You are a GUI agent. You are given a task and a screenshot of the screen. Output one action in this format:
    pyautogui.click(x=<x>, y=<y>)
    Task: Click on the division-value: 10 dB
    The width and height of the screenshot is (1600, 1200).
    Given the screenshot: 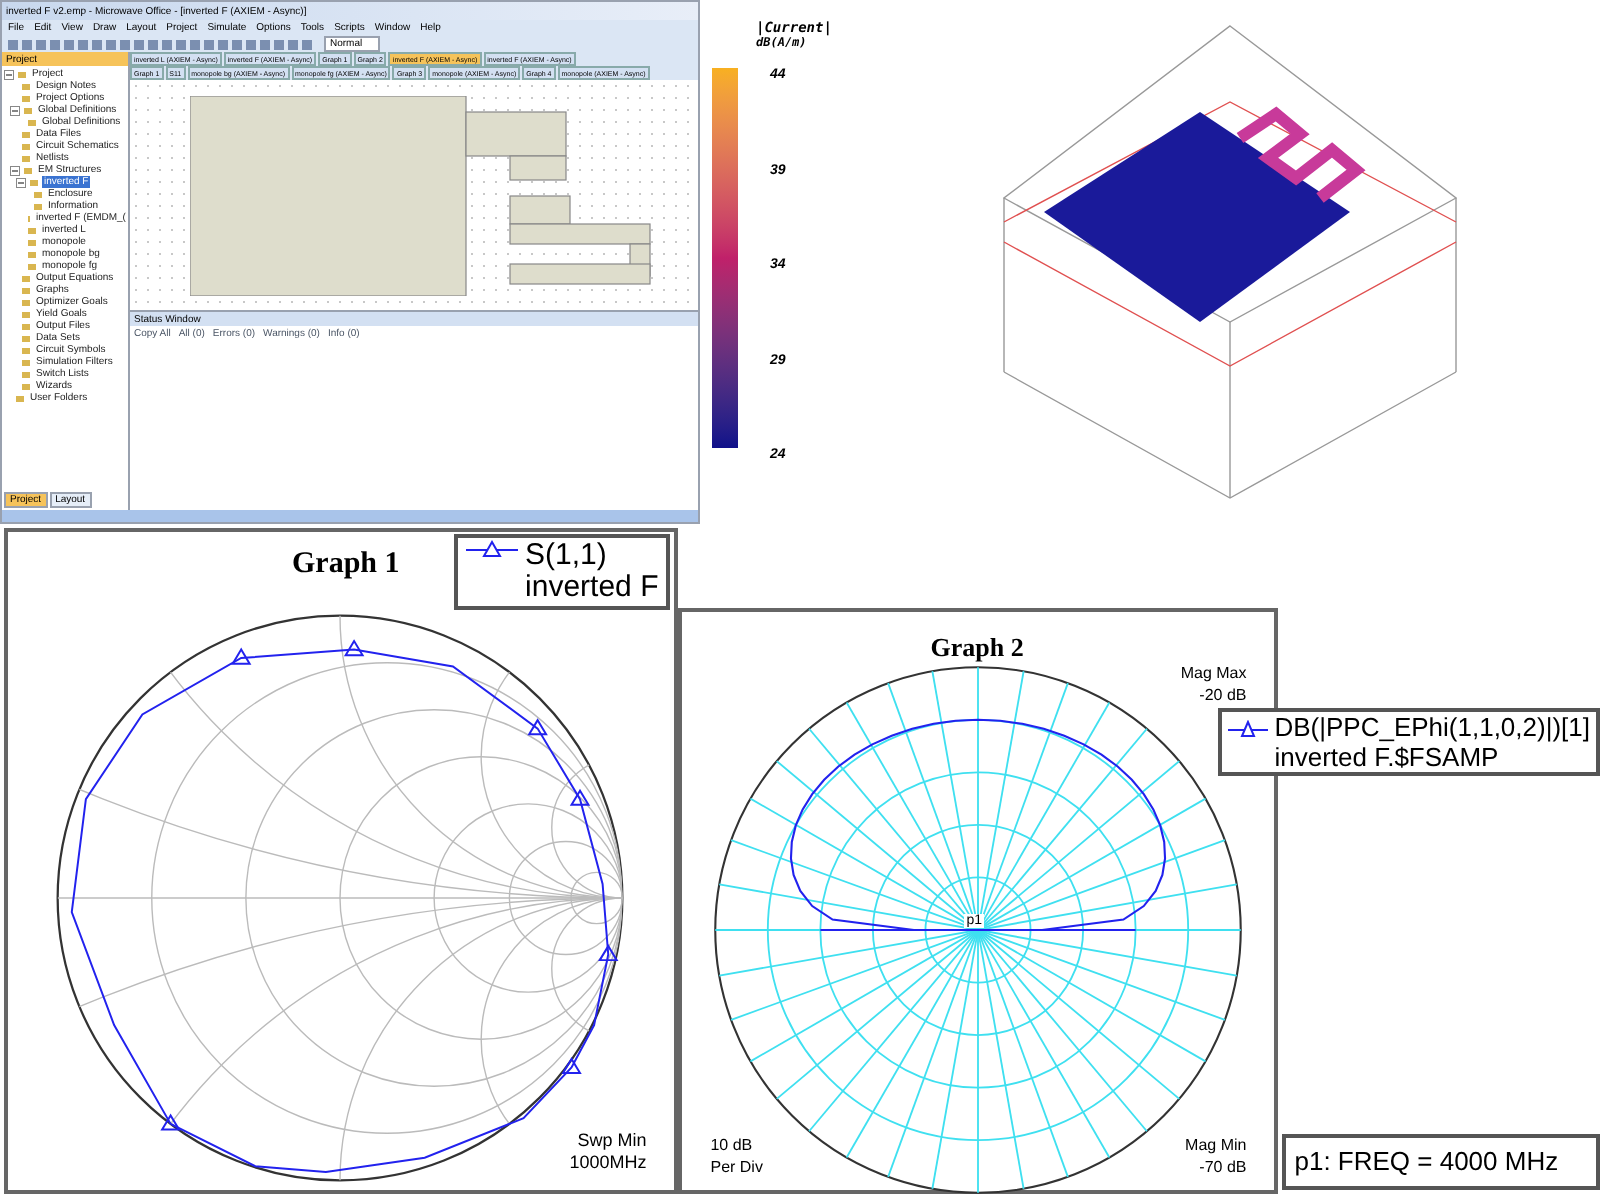 What is the action you would take?
    pyautogui.click(x=732, y=1145)
    